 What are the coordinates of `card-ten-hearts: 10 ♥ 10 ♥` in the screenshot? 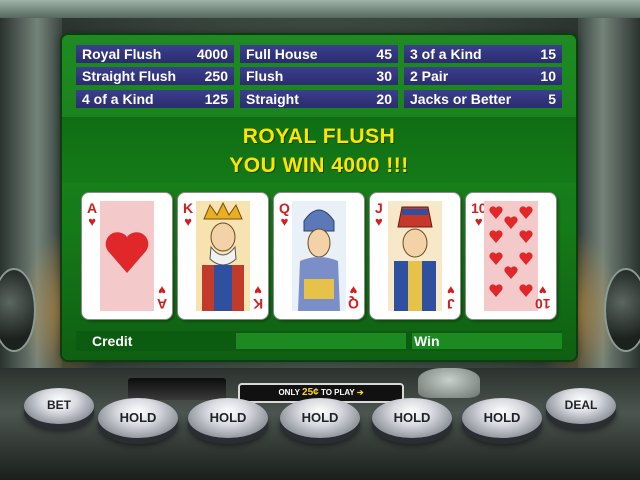 It's located at (511, 256).